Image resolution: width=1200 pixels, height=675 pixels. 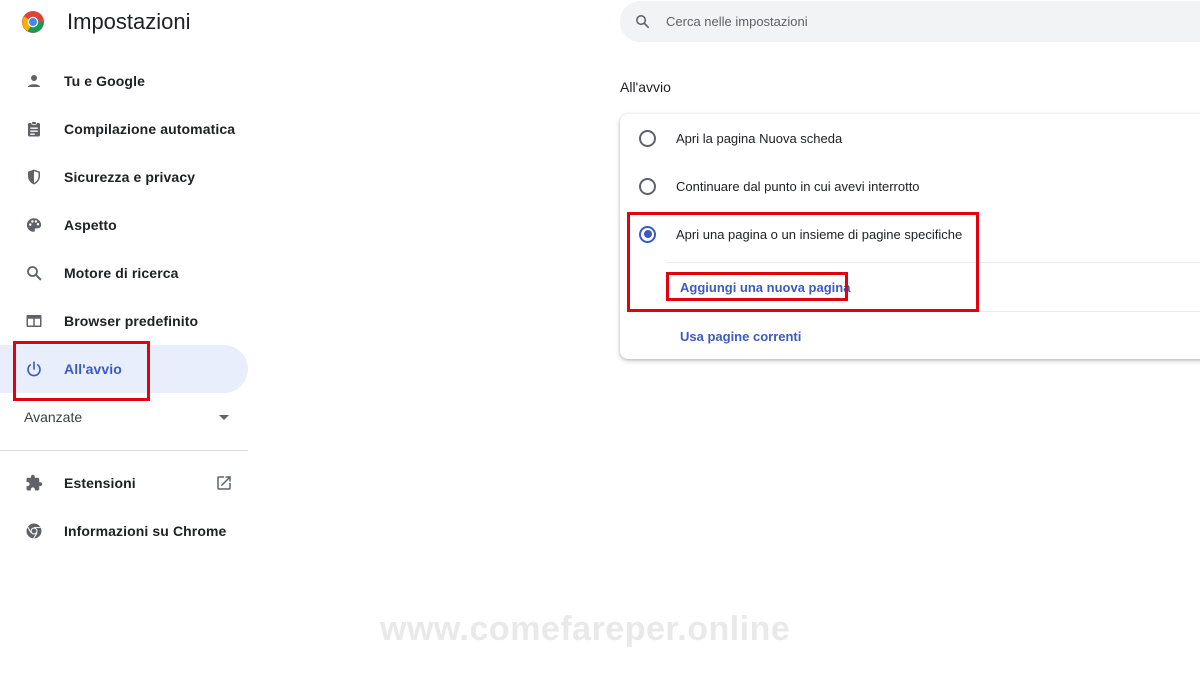 I want to click on search-bar, so click(x=910, y=21).